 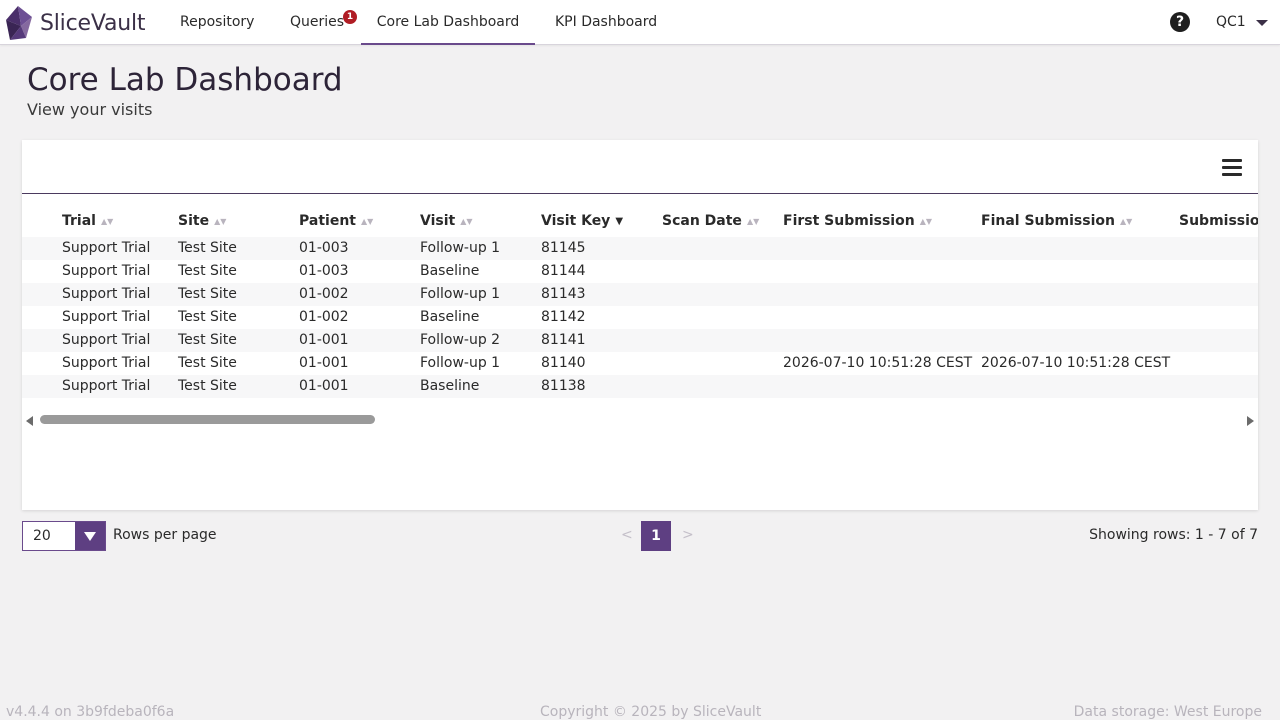 What do you see at coordinates (207, 419) in the screenshot?
I see `scrollbar-thumb` at bounding box center [207, 419].